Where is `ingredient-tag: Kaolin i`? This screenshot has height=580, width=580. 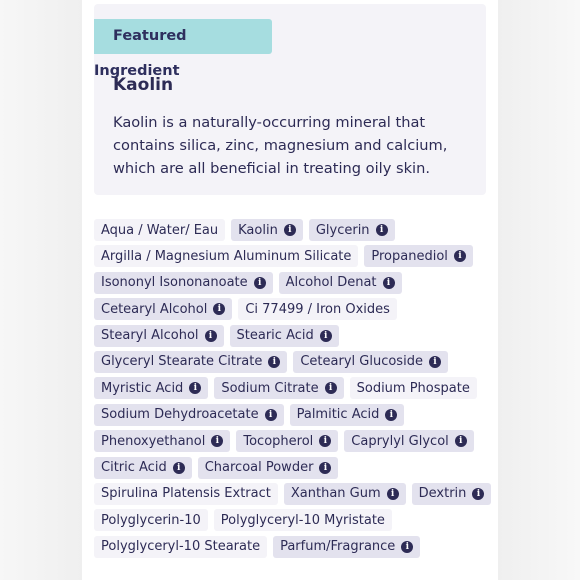 ingredient-tag: Kaolin i is located at coordinates (267, 230).